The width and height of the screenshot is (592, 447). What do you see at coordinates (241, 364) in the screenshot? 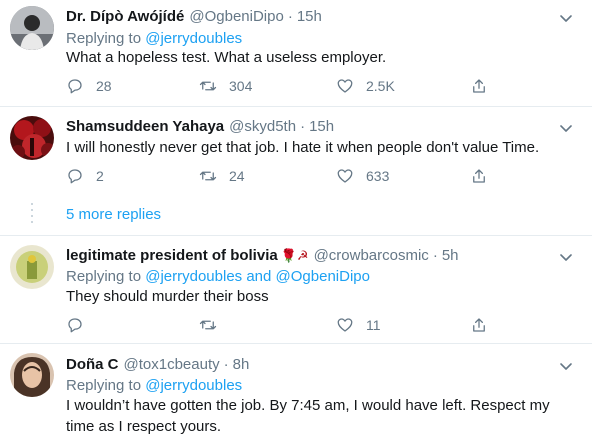
I see `timestamp: 8h` at bounding box center [241, 364].